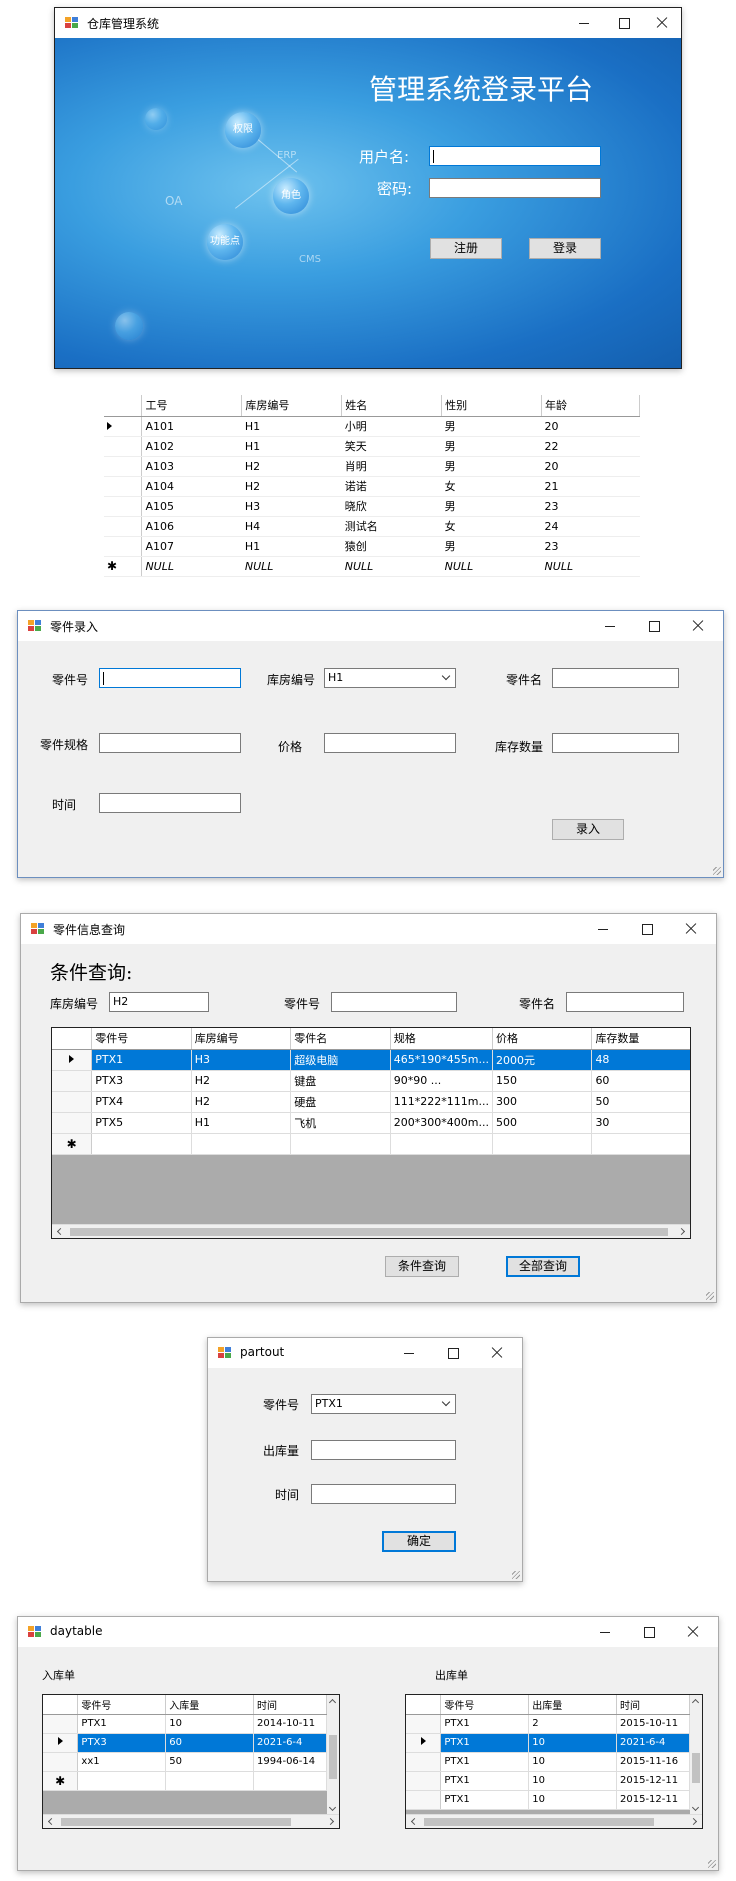 The image size is (736, 1881). Describe the element at coordinates (191, 546) in the screenshot. I see `table-cell: A107` at that location.